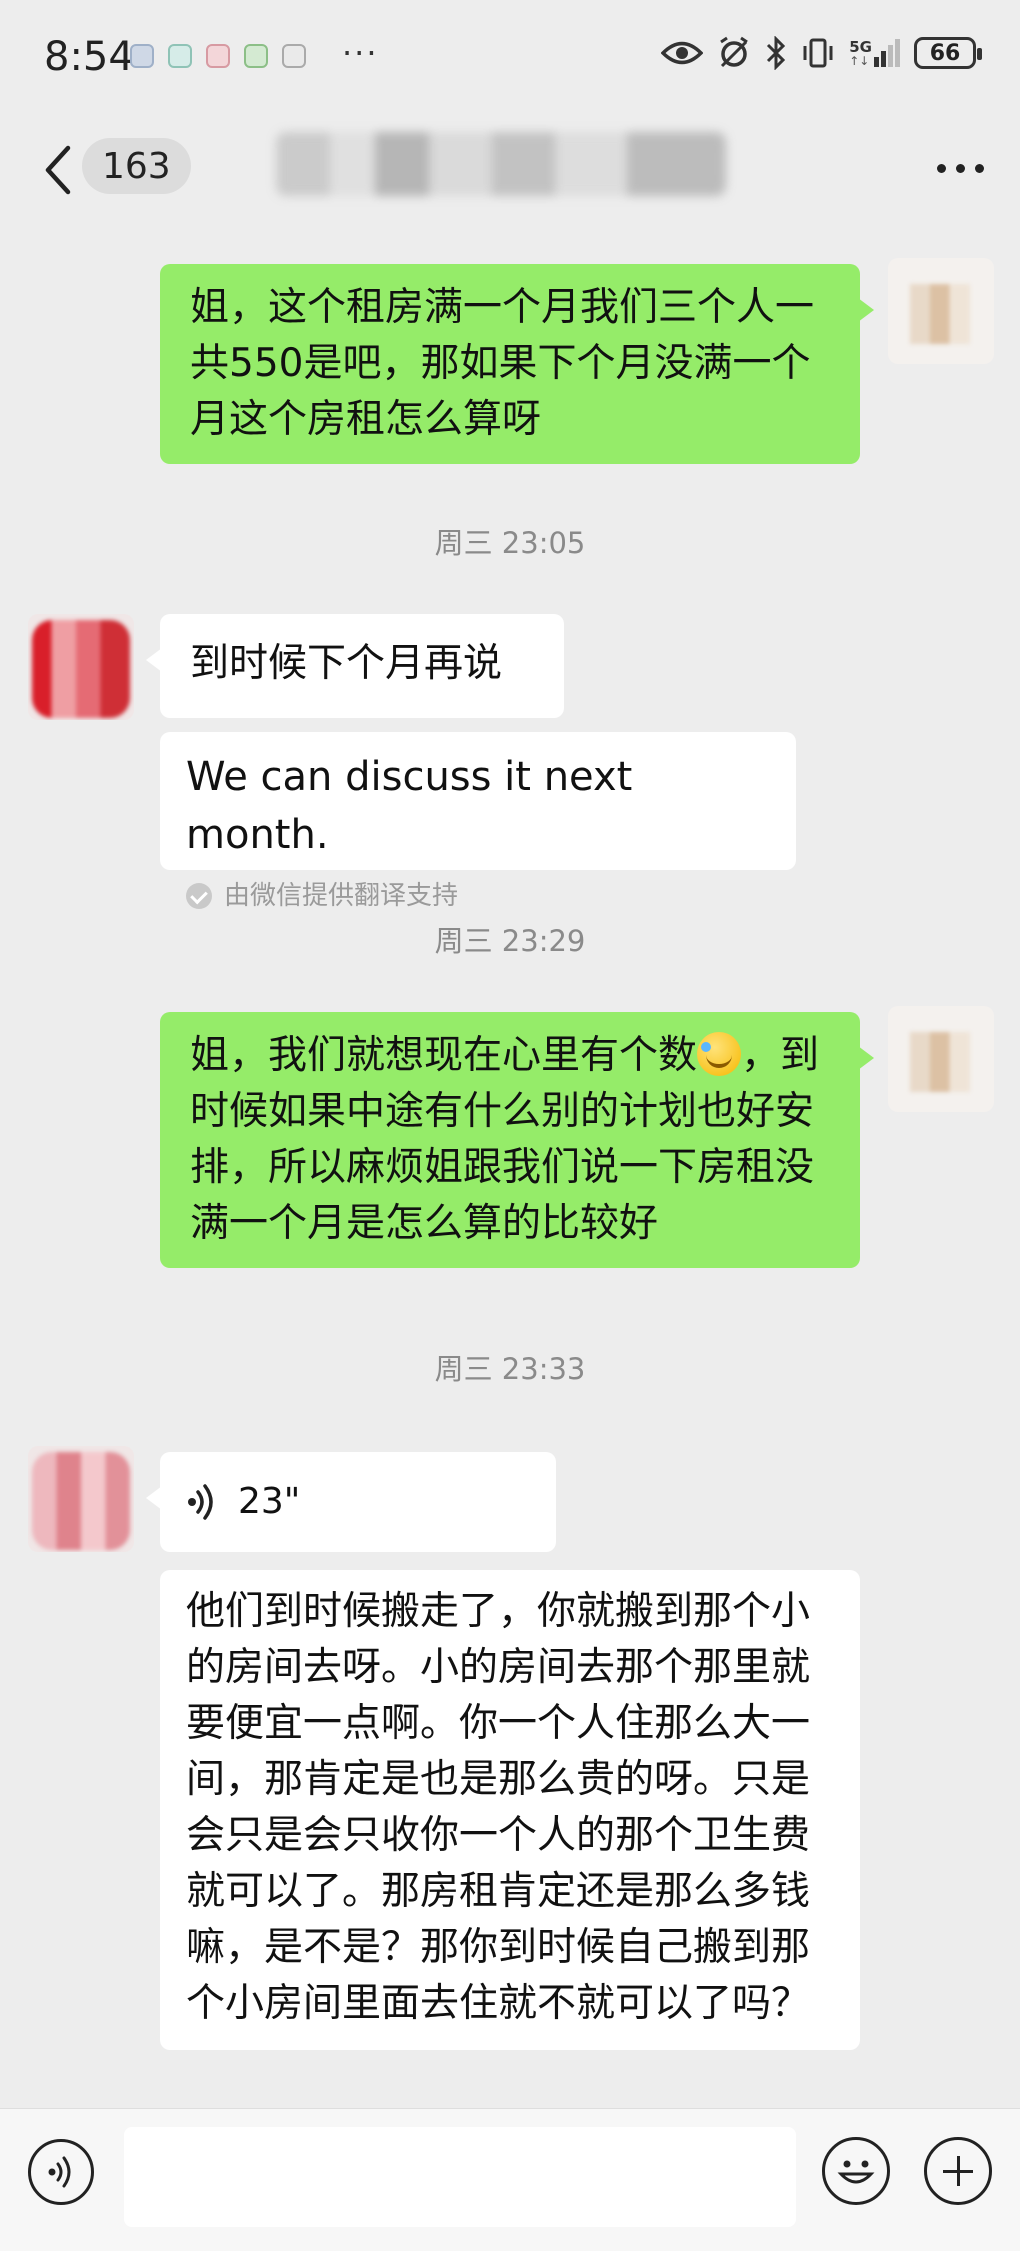 Image resolution: width=1020 pixels, height=2251 pixels. What do you see at coordinates (874, 53) in the screenshot?
I see `mobile-signal-icon: 5G ↑↓` at bounding box center [874, 53].